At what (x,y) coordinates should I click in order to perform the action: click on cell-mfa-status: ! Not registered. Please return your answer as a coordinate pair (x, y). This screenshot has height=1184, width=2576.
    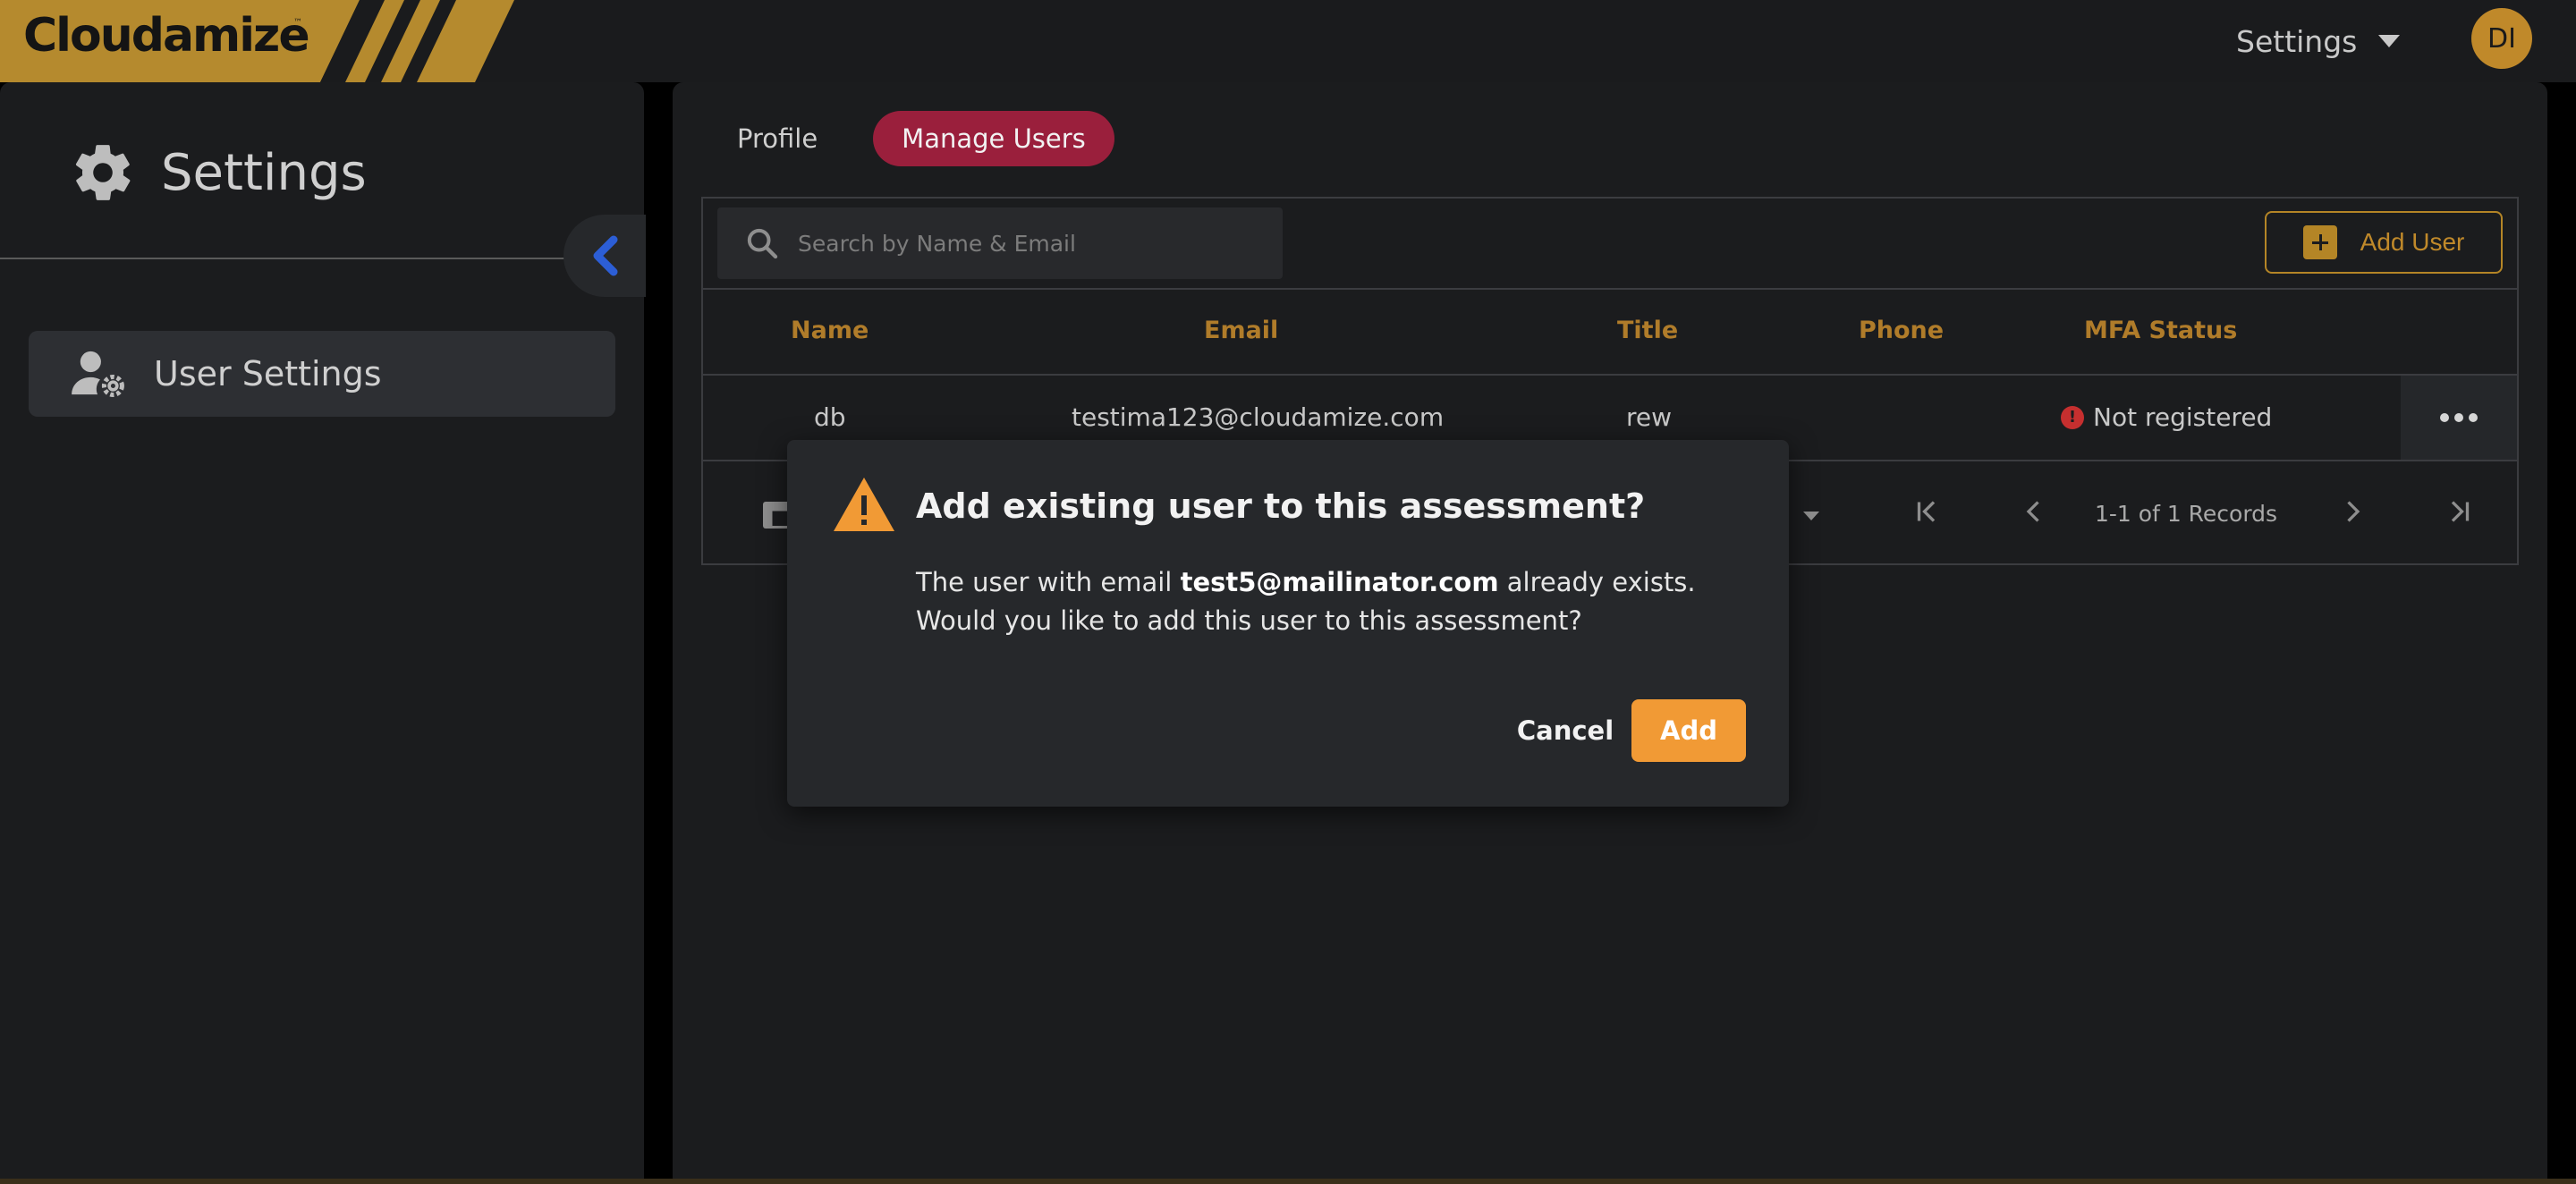
    Looking at the image, I should click on (2166, 417).